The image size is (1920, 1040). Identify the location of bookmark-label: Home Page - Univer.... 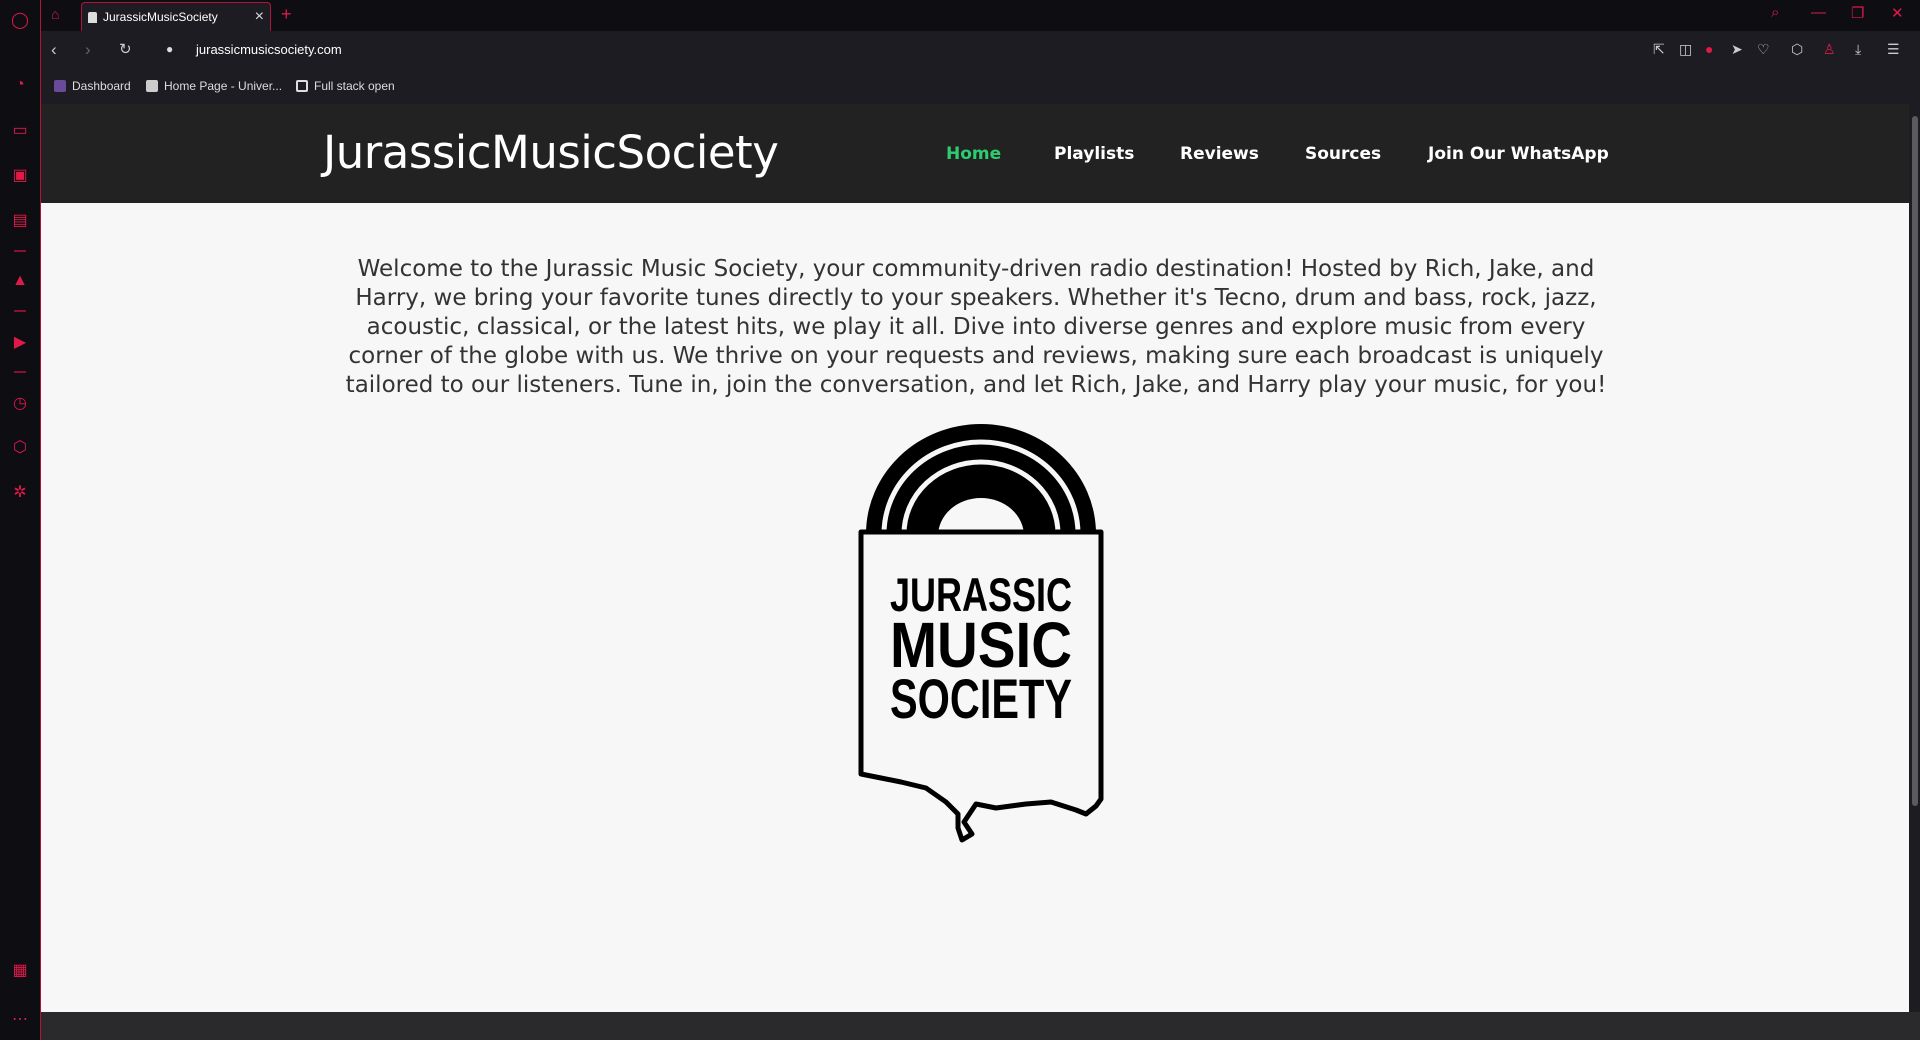
(223, 86).